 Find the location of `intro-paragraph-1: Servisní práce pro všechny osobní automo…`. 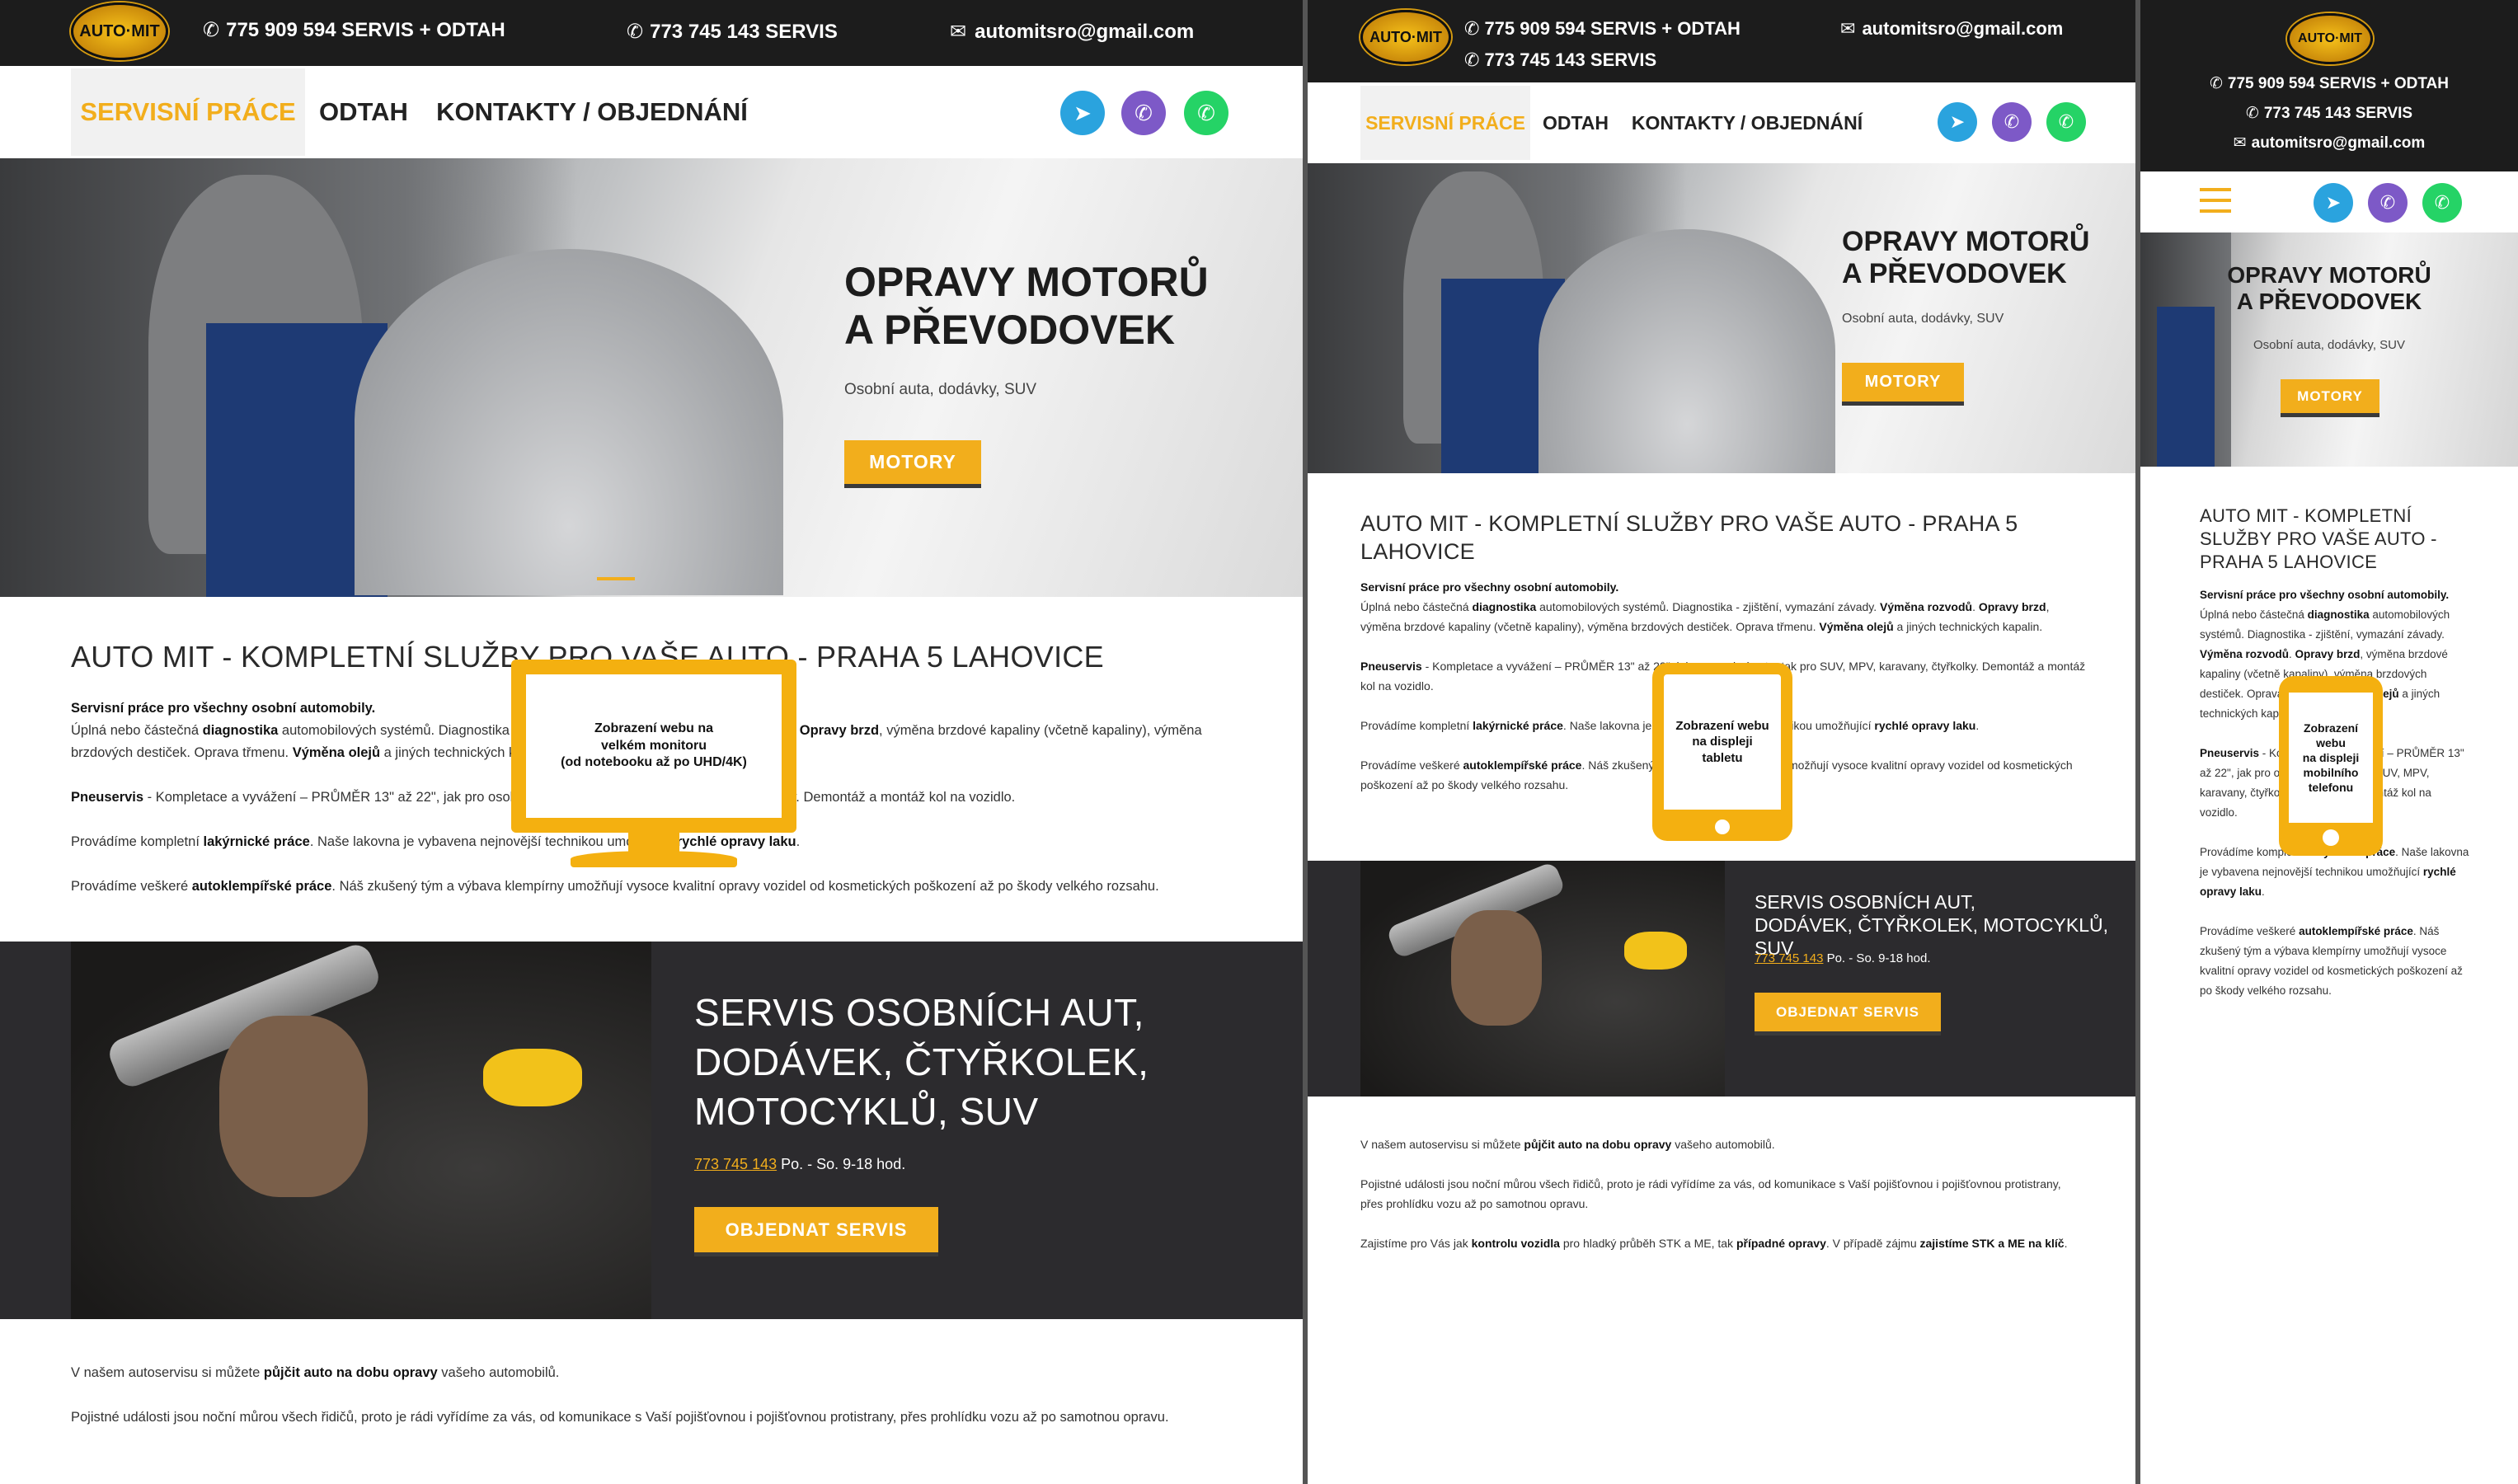

intro-paragraph-1: Servisní práce pro všechny osobní automo… is located at coordinates (1705, 606).